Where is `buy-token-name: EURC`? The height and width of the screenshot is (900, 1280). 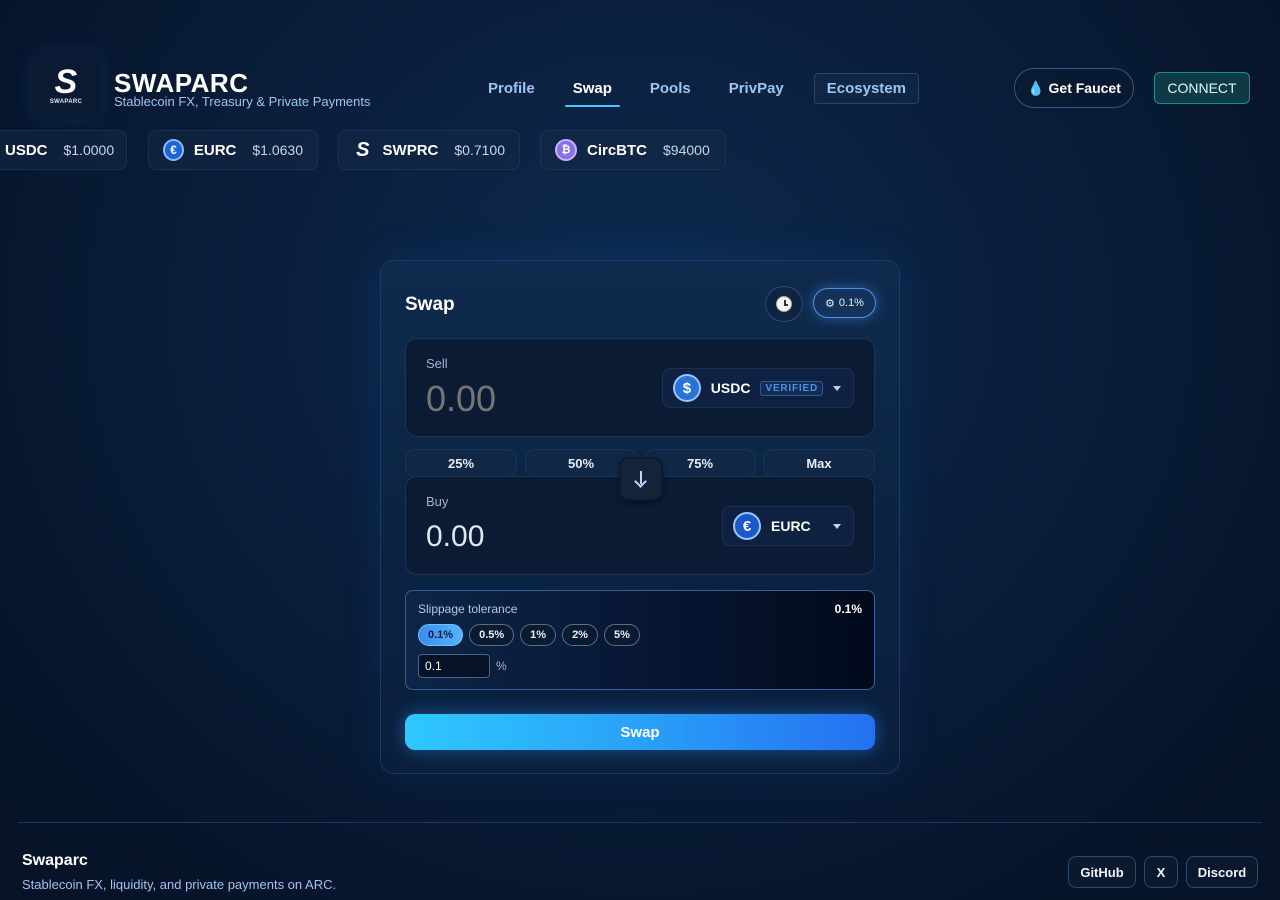
buy-token-name: EURC is located at coordinates (791, 526).